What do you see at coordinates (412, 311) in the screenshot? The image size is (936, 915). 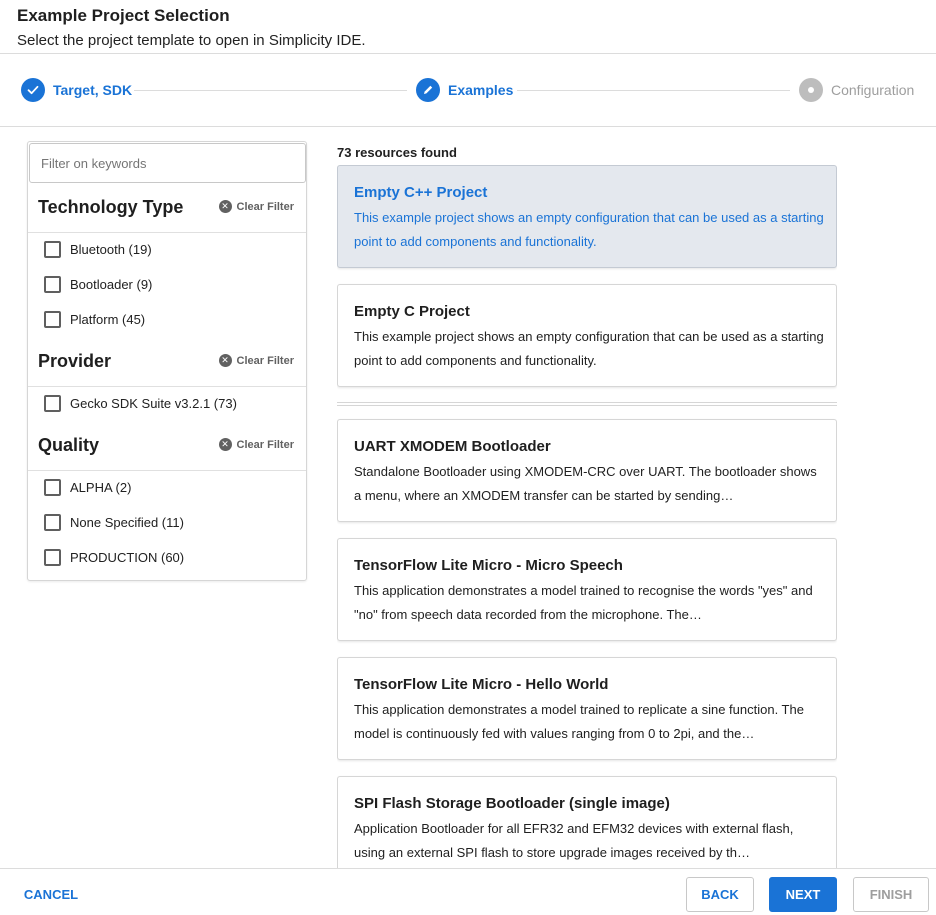 I see `result-title: Empty C Project` at bounding box center [412, 311].